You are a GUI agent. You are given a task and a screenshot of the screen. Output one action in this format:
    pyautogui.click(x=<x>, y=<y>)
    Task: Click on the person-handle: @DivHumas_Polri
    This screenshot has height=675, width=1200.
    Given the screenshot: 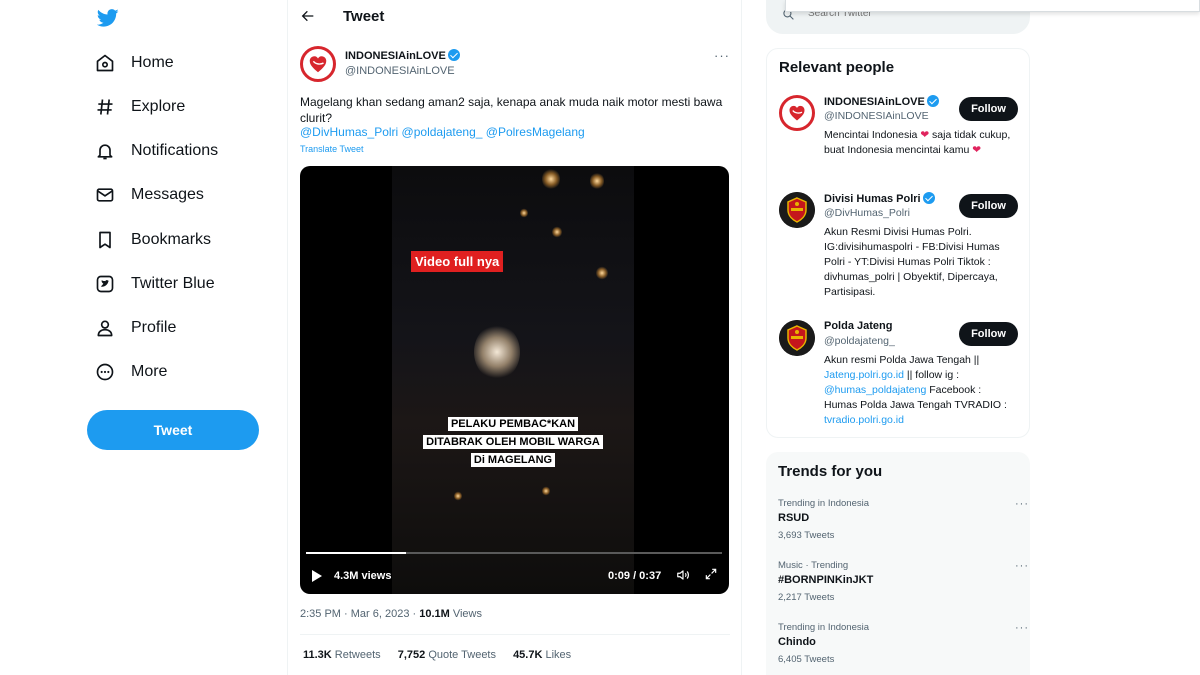 What is the action you would take?
    pyautogui.click(x=867, y=213)
    